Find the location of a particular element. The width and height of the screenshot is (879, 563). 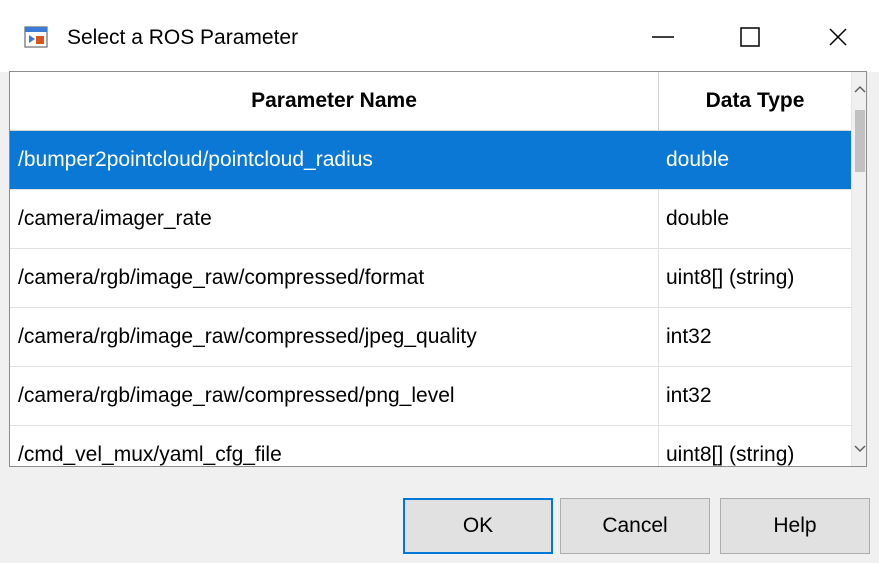

table-header: Parameter Name Data Type is located at coordinates (430, 101).